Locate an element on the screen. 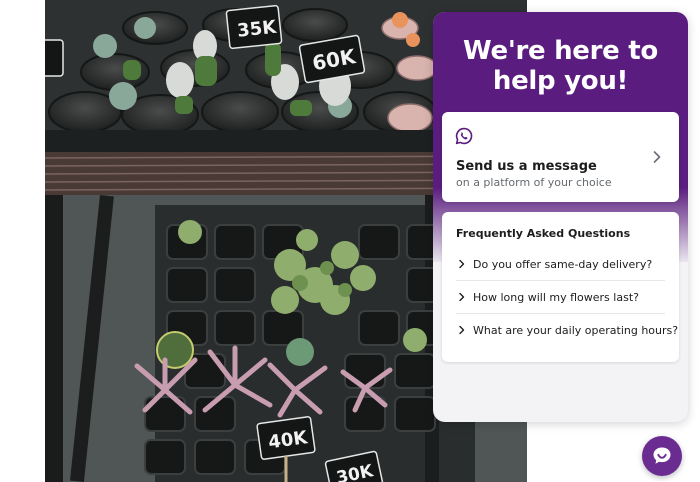  faq-item: What are your daily operating hours? is located at coordinates (567, 330).